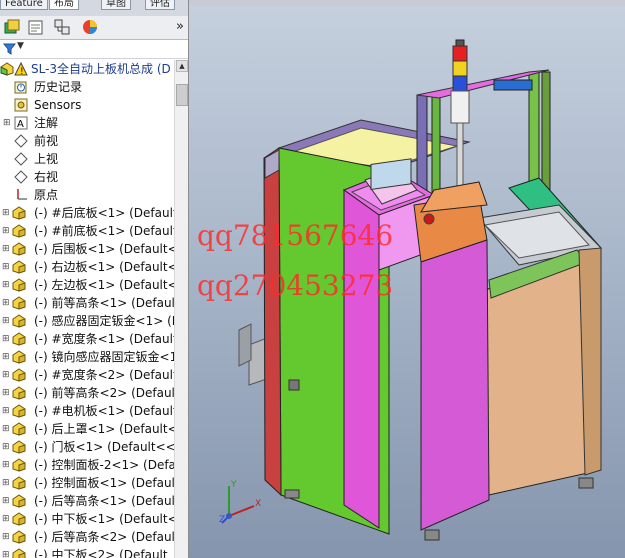 The width and height of the screenshot is (625, 558). I want to click on tab-evaluate: 评估, so click(160, 5).